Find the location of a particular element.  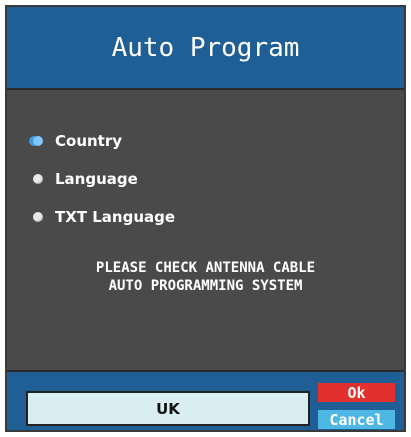

menu-item-country: Country is located at coordinates (100, 141).